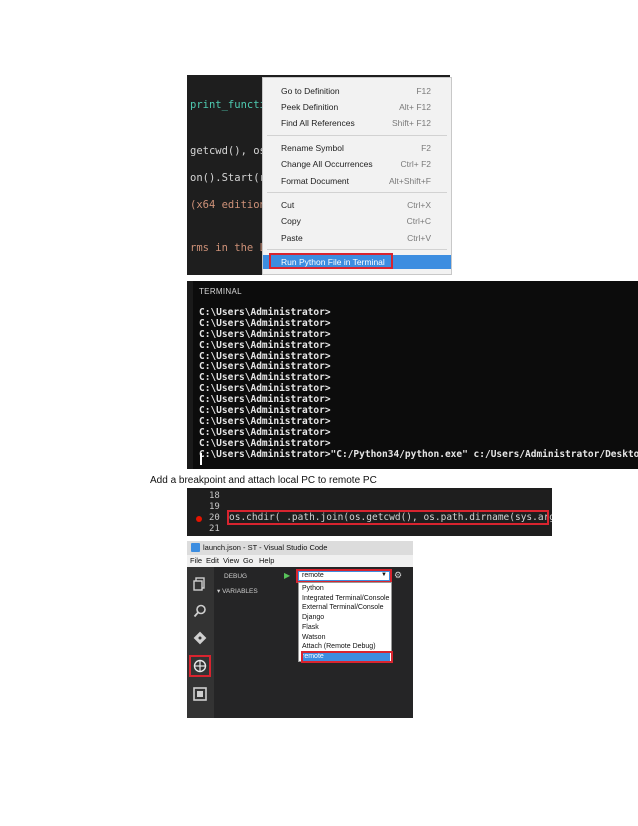  I want to click on config-option-integrated-terminal: Integrated Terminal/Console, so click(345, 599).